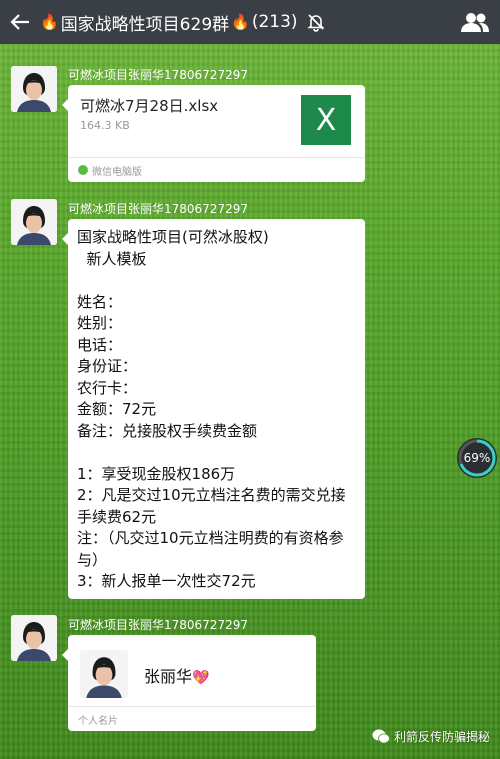 The height and width of the screenshot is (759, 500). Describe the element at coordinates (145, 24) in the screenshot. I see `group-name: 国家战略性项目629群` at that location.